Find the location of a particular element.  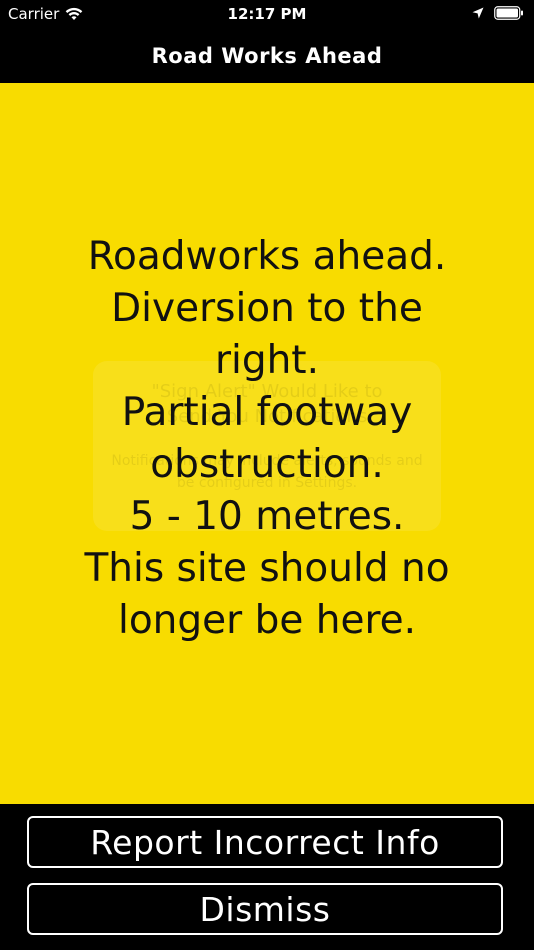

sign-line: longer be here. is located at coordinates (267, 620).